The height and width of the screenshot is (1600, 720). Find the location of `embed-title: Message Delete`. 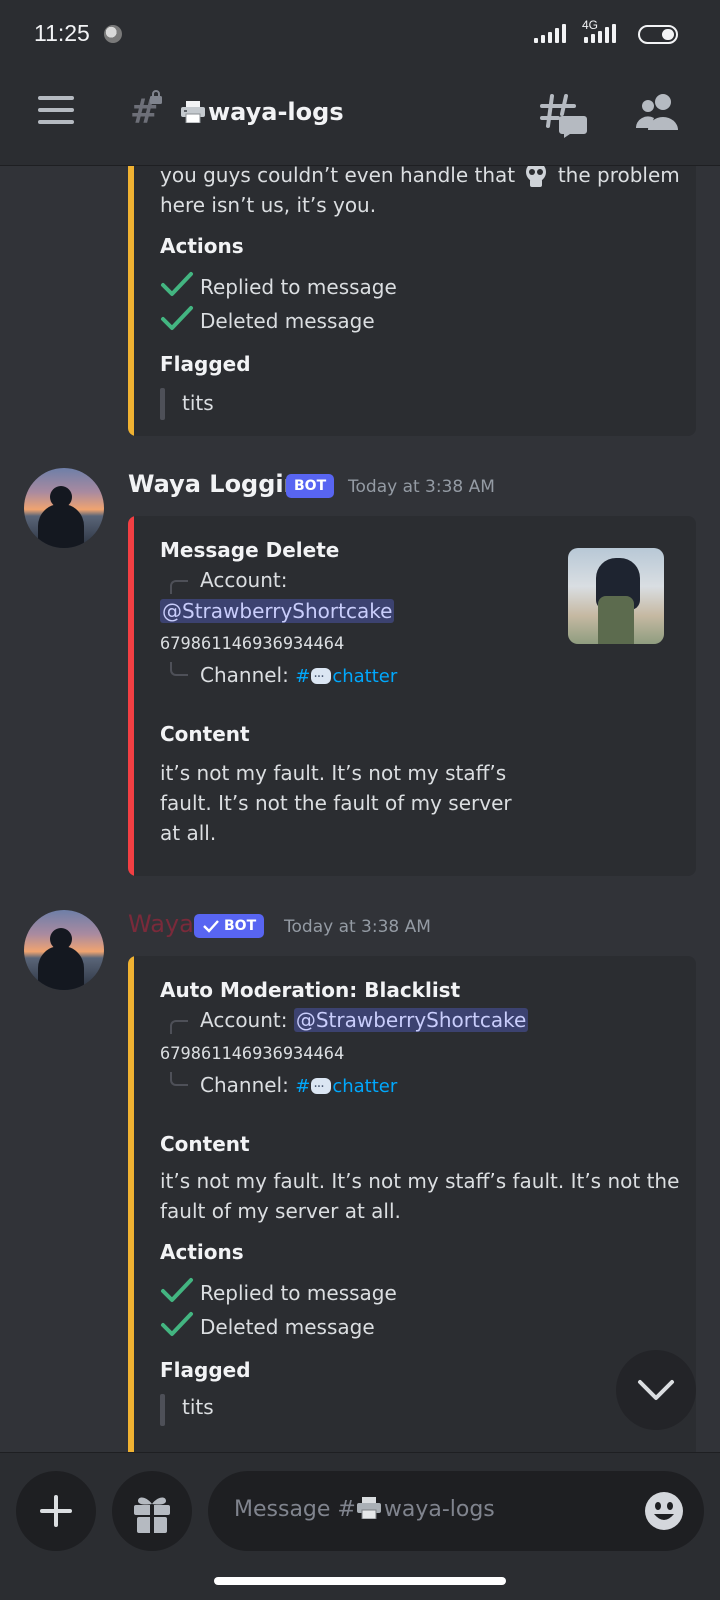

embed-title: Message Delete is located at coordinates (250, 550).